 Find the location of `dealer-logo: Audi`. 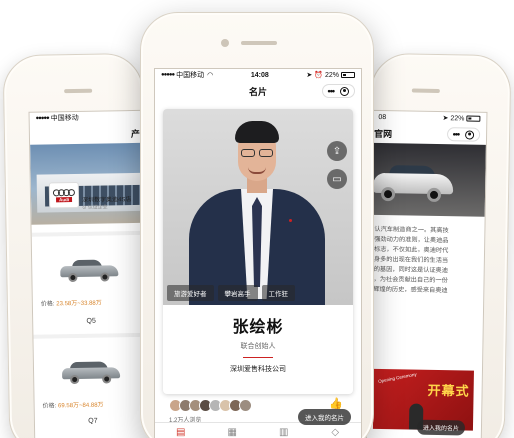

dealer-logo: Audi is located at coordinates (64, 195).